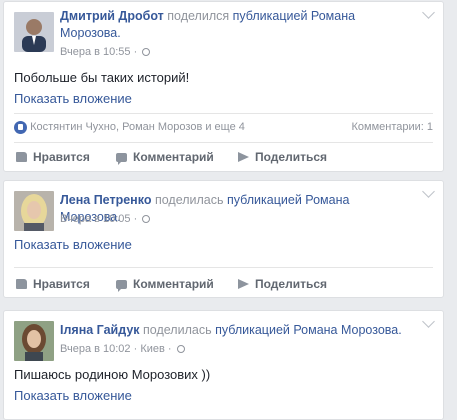 This screenshot has height=420, width=457. What do you see at coordinates (102, 77) in the screenshot?
I see `post-text: Побольше бы таких историй!` at bounding box center [102, 77].